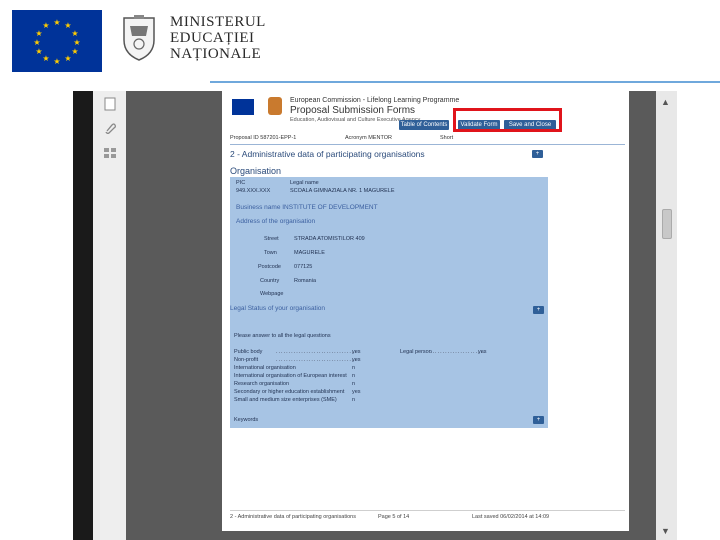  What do you see at coordinates (270, 253) in the screenshot?
I see `town-label: Town` at bounding box center [270, 253].